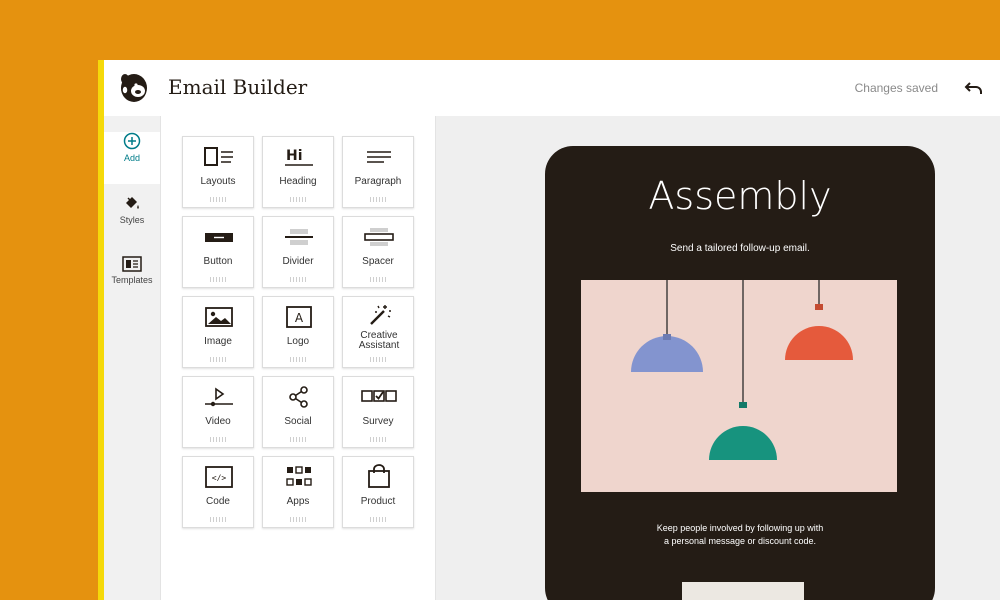  What do you see at coordinates (218, 492) in the screenshot?
I see `block-code: </> Code` at bounding box center [218, 492].